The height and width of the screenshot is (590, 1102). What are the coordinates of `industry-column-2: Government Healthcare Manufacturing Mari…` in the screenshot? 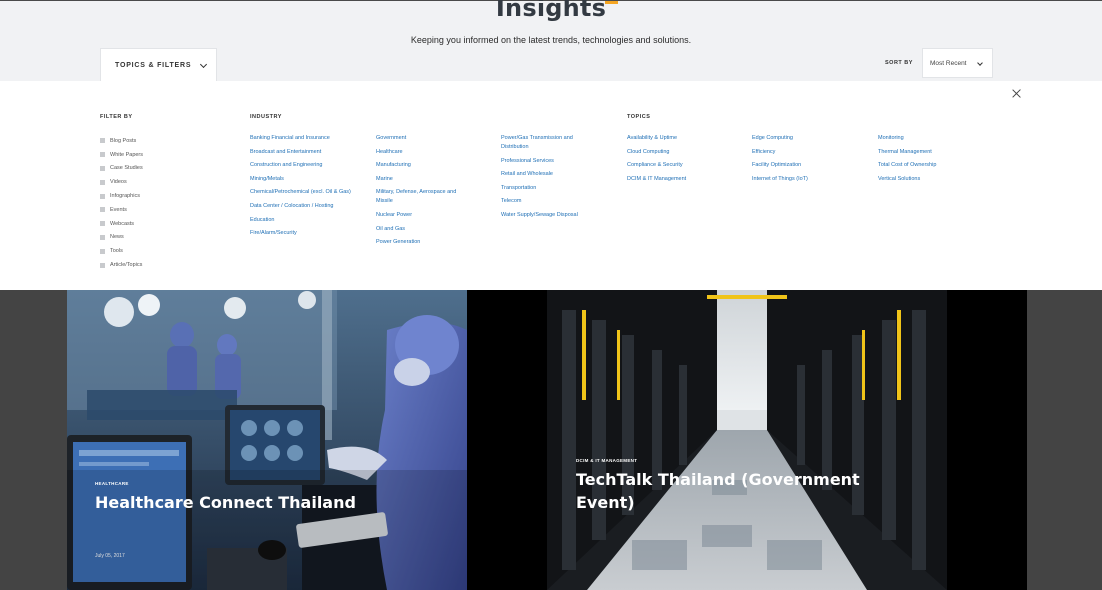 It's located at (420, 193).